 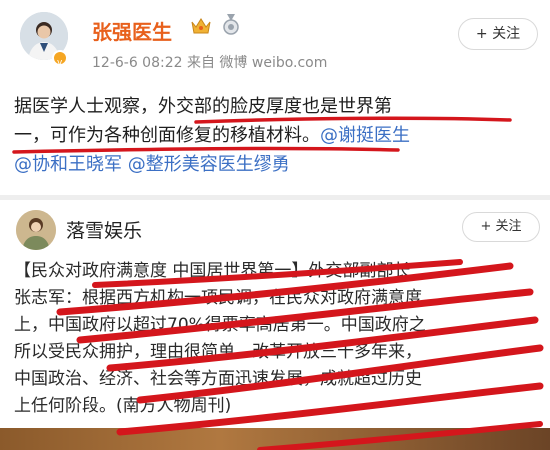 I want to click on post-text-2-line: 上任何阶段。(南方人物周刊), so click(x=123, y=406).